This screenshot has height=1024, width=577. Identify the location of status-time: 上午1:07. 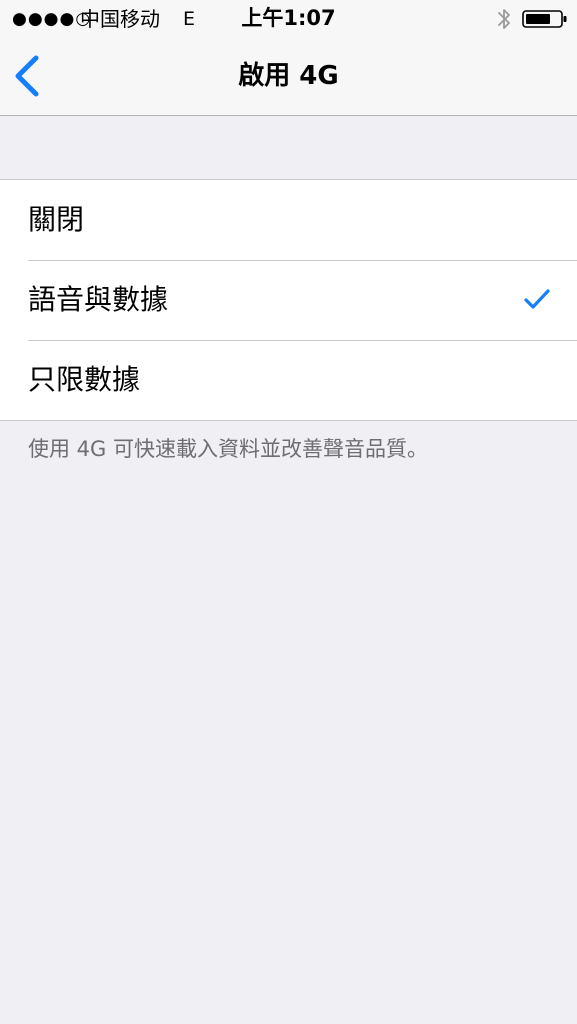
(288, 18).